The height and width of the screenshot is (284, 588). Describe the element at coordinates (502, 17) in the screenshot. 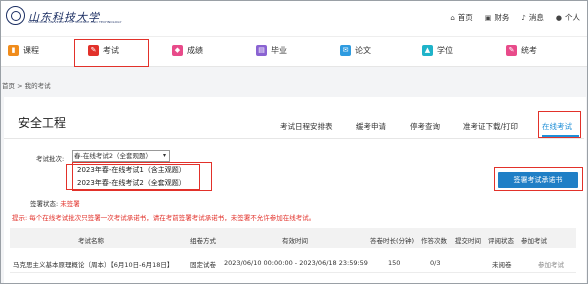

I see `top-link-label: 财务` at that location.